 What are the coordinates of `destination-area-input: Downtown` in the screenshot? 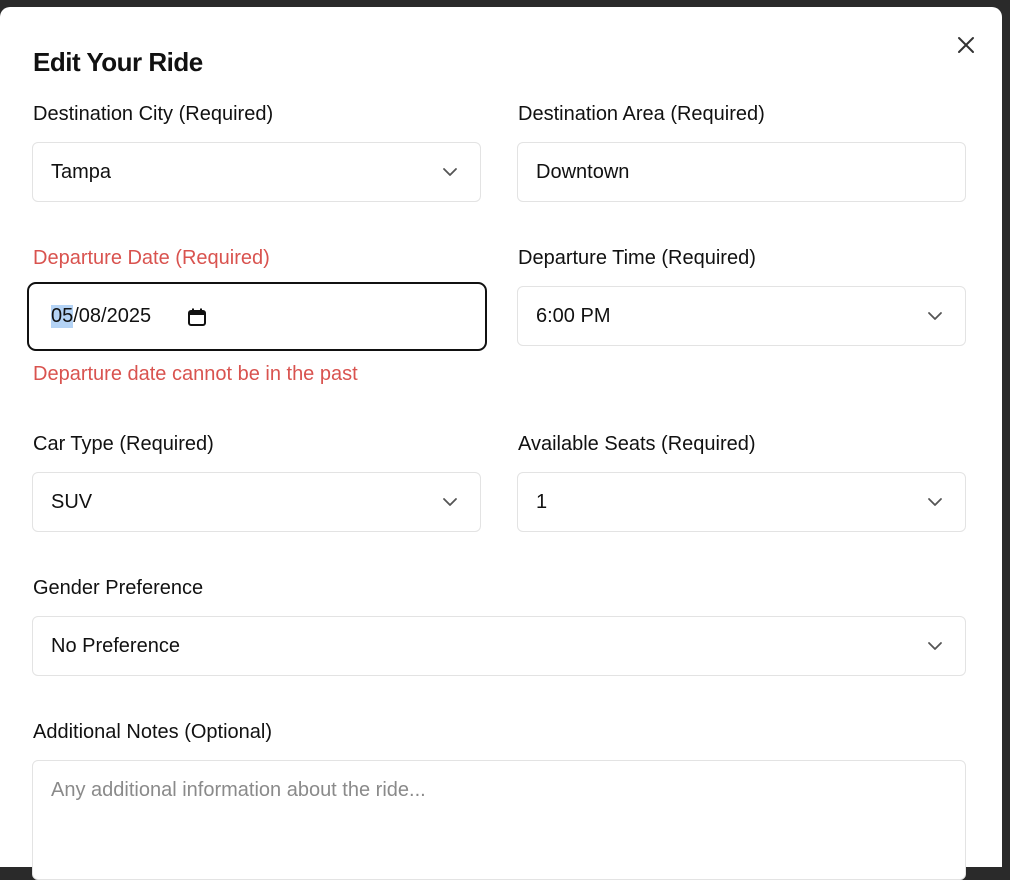 It's located at (741, 172).